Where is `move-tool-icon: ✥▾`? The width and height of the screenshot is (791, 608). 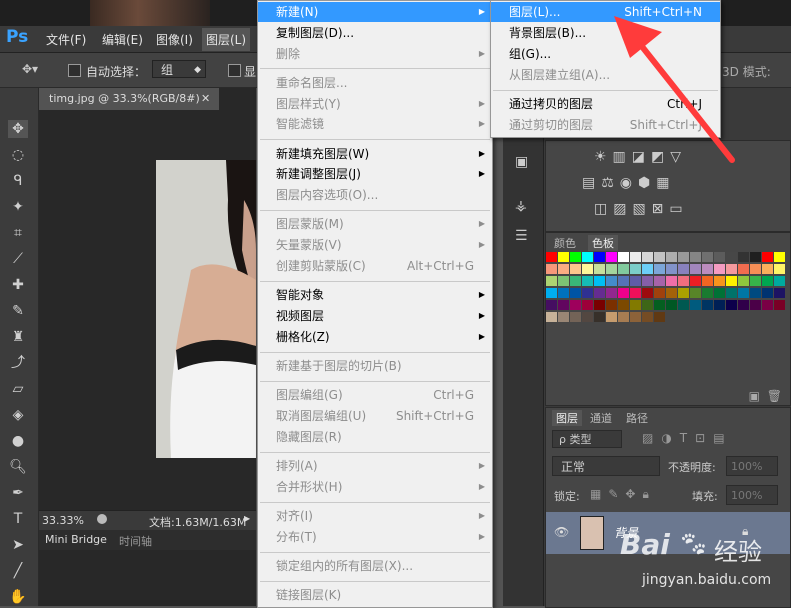 move-tool-icon: ✥▾ is located at coordinates (30, 69).